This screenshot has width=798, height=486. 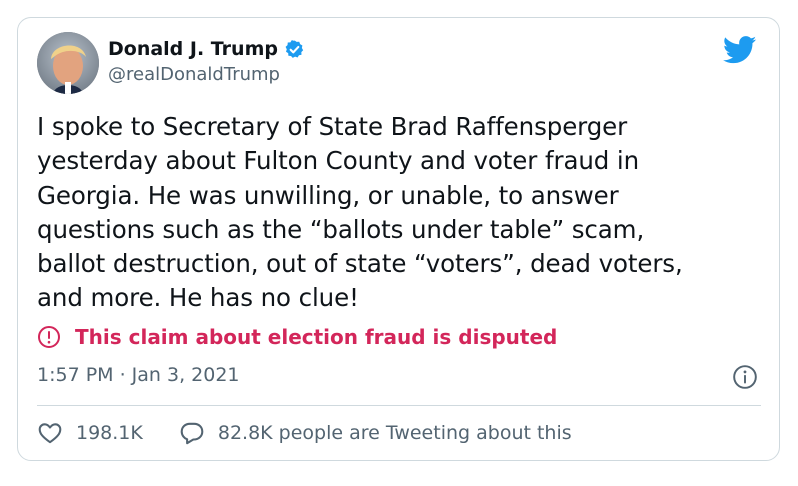 I want to click on avatar-image, so click(x=68, y=63).